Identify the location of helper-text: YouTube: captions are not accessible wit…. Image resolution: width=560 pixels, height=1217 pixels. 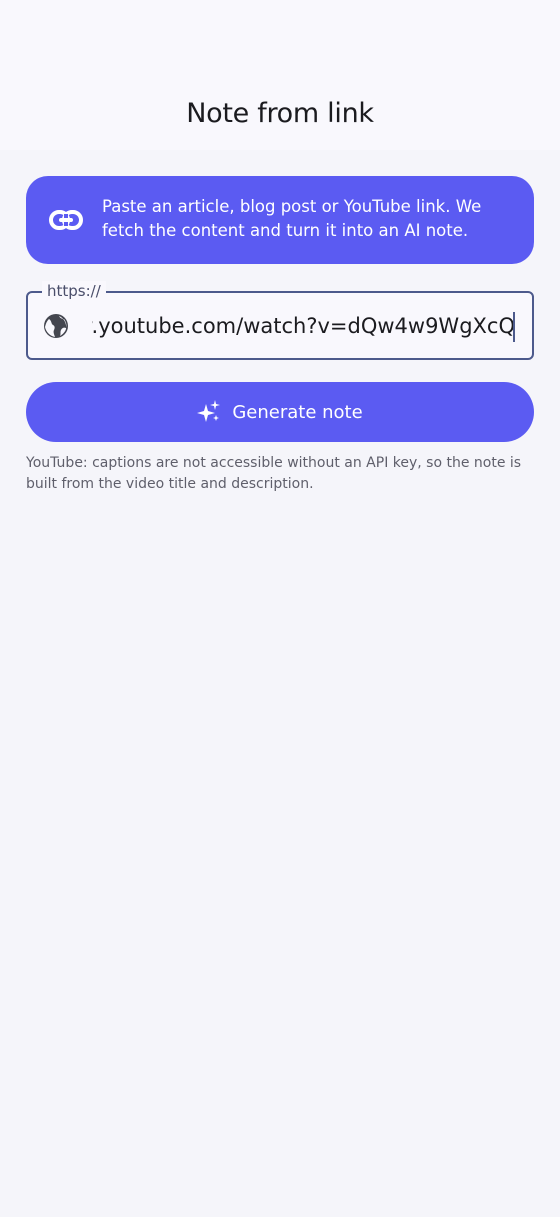
(274, 473).